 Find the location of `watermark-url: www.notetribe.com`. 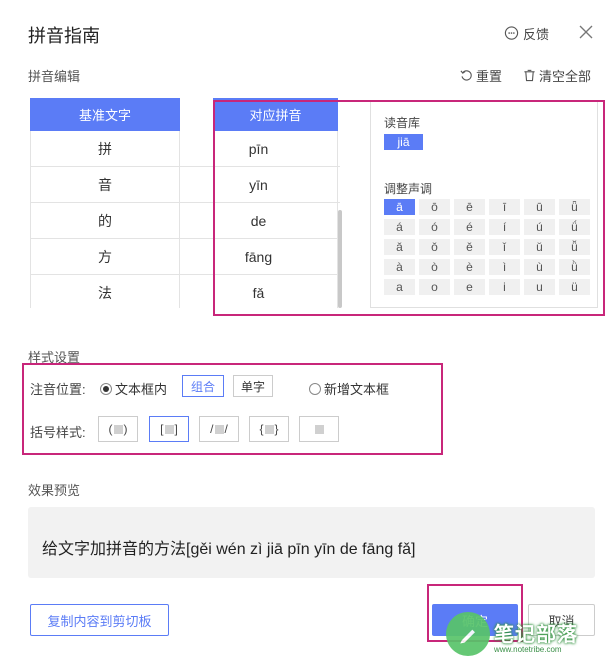

watermark-url: www.notetribe.com is located at coordinates (528, 649).